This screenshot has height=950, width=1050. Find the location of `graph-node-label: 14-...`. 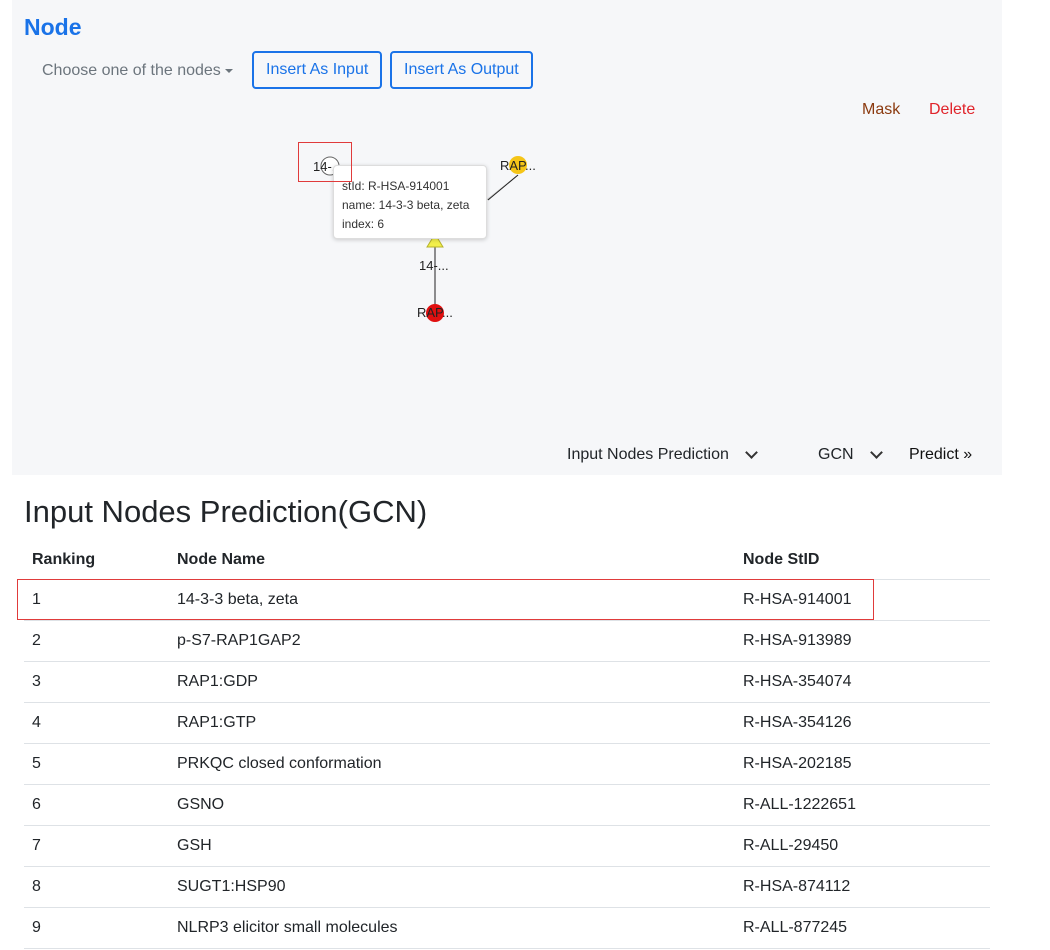

graph-node-label: 14-... is located at coordinates (434, 265).